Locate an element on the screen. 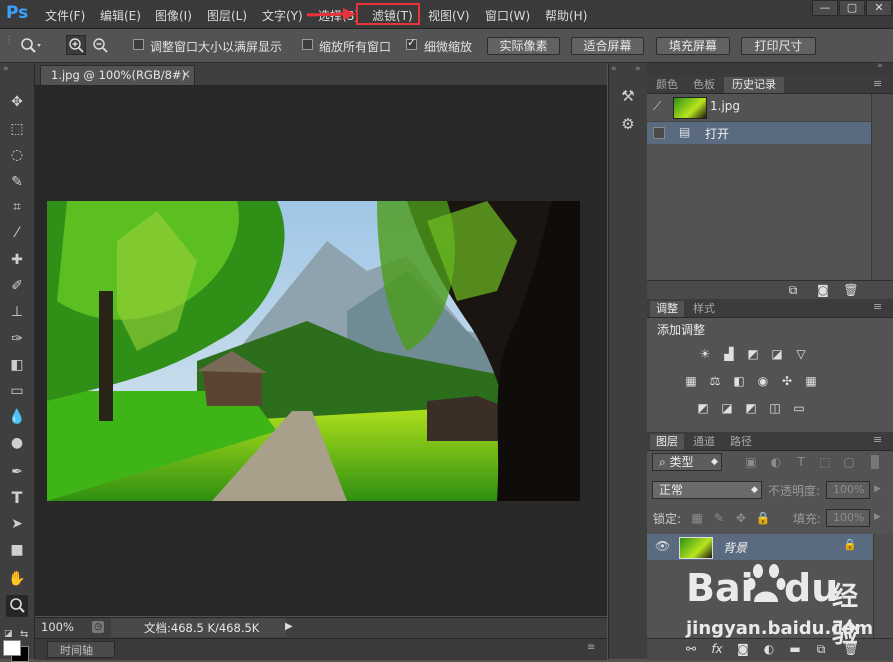 This screenshot has height=662, width=893. black-white-icon: ◧ is located at coordinates (739, 381).